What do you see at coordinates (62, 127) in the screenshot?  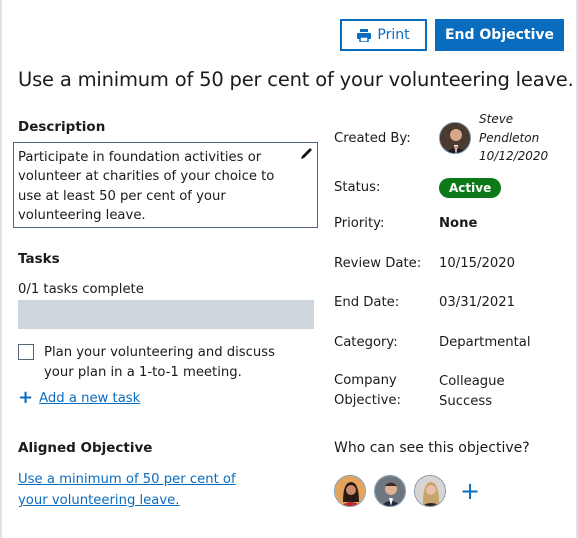 I see `description-label: Description` at bounding box center [62, 127].